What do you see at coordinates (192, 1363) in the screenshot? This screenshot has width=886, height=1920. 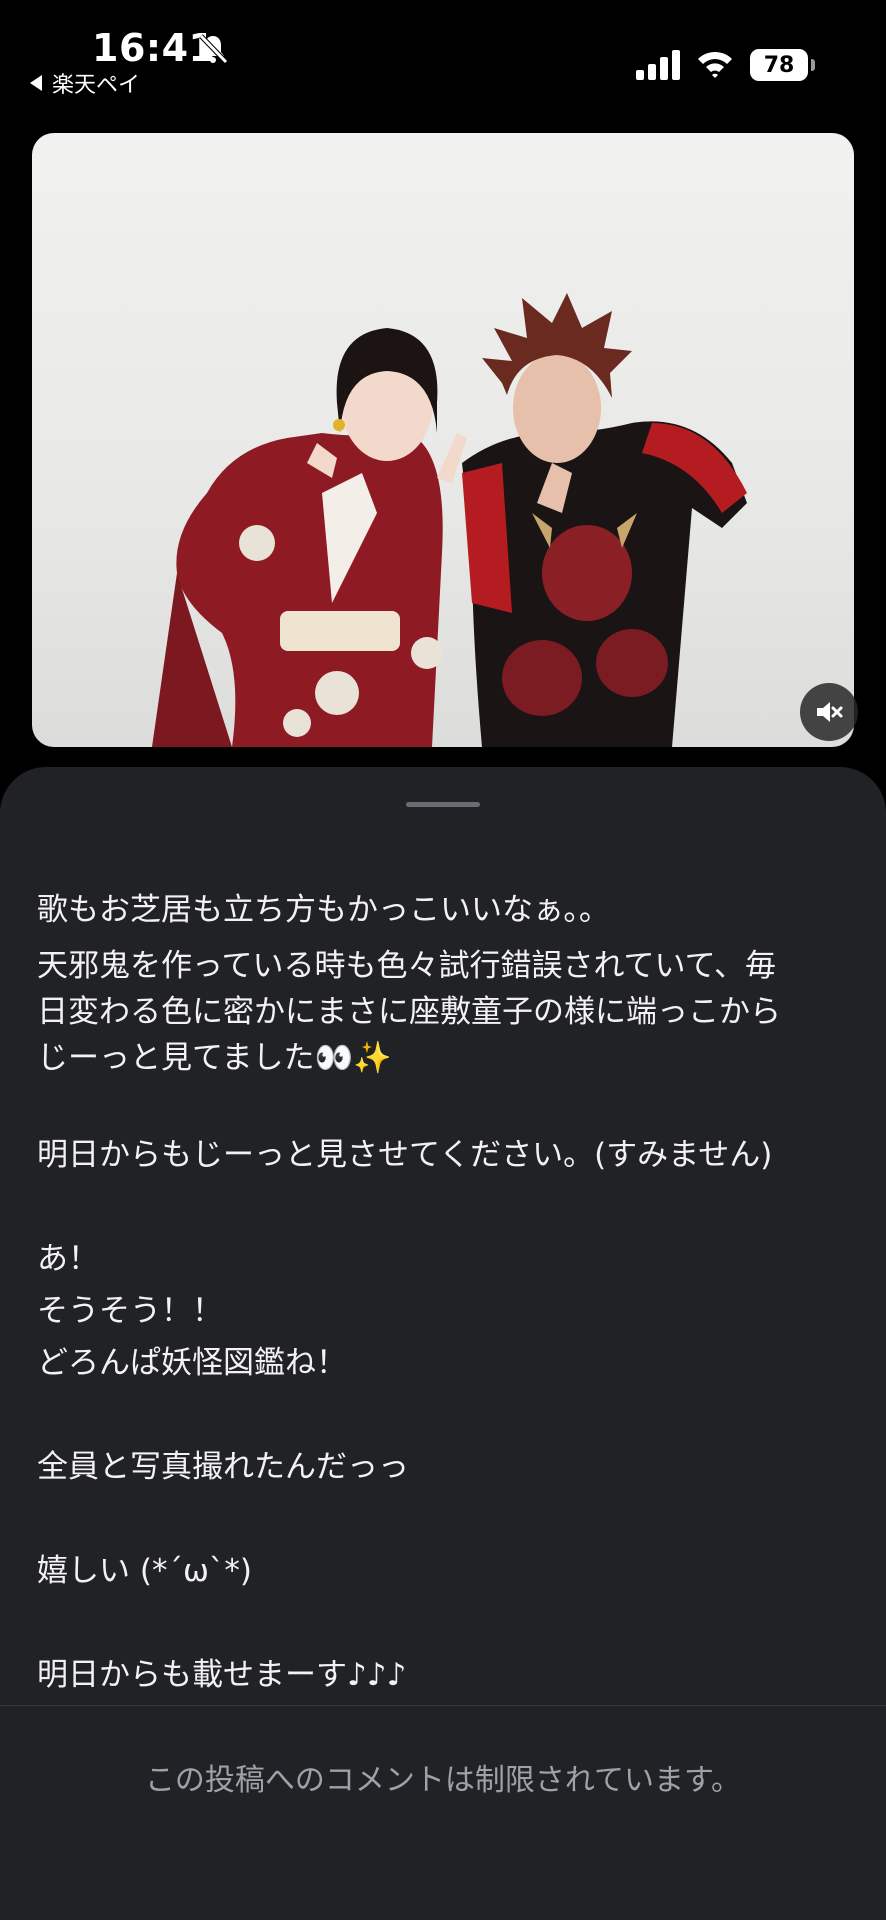 I see `caption-line: どろんぱ妖怪図鑑ね！` at bounding box center [192, 1363].